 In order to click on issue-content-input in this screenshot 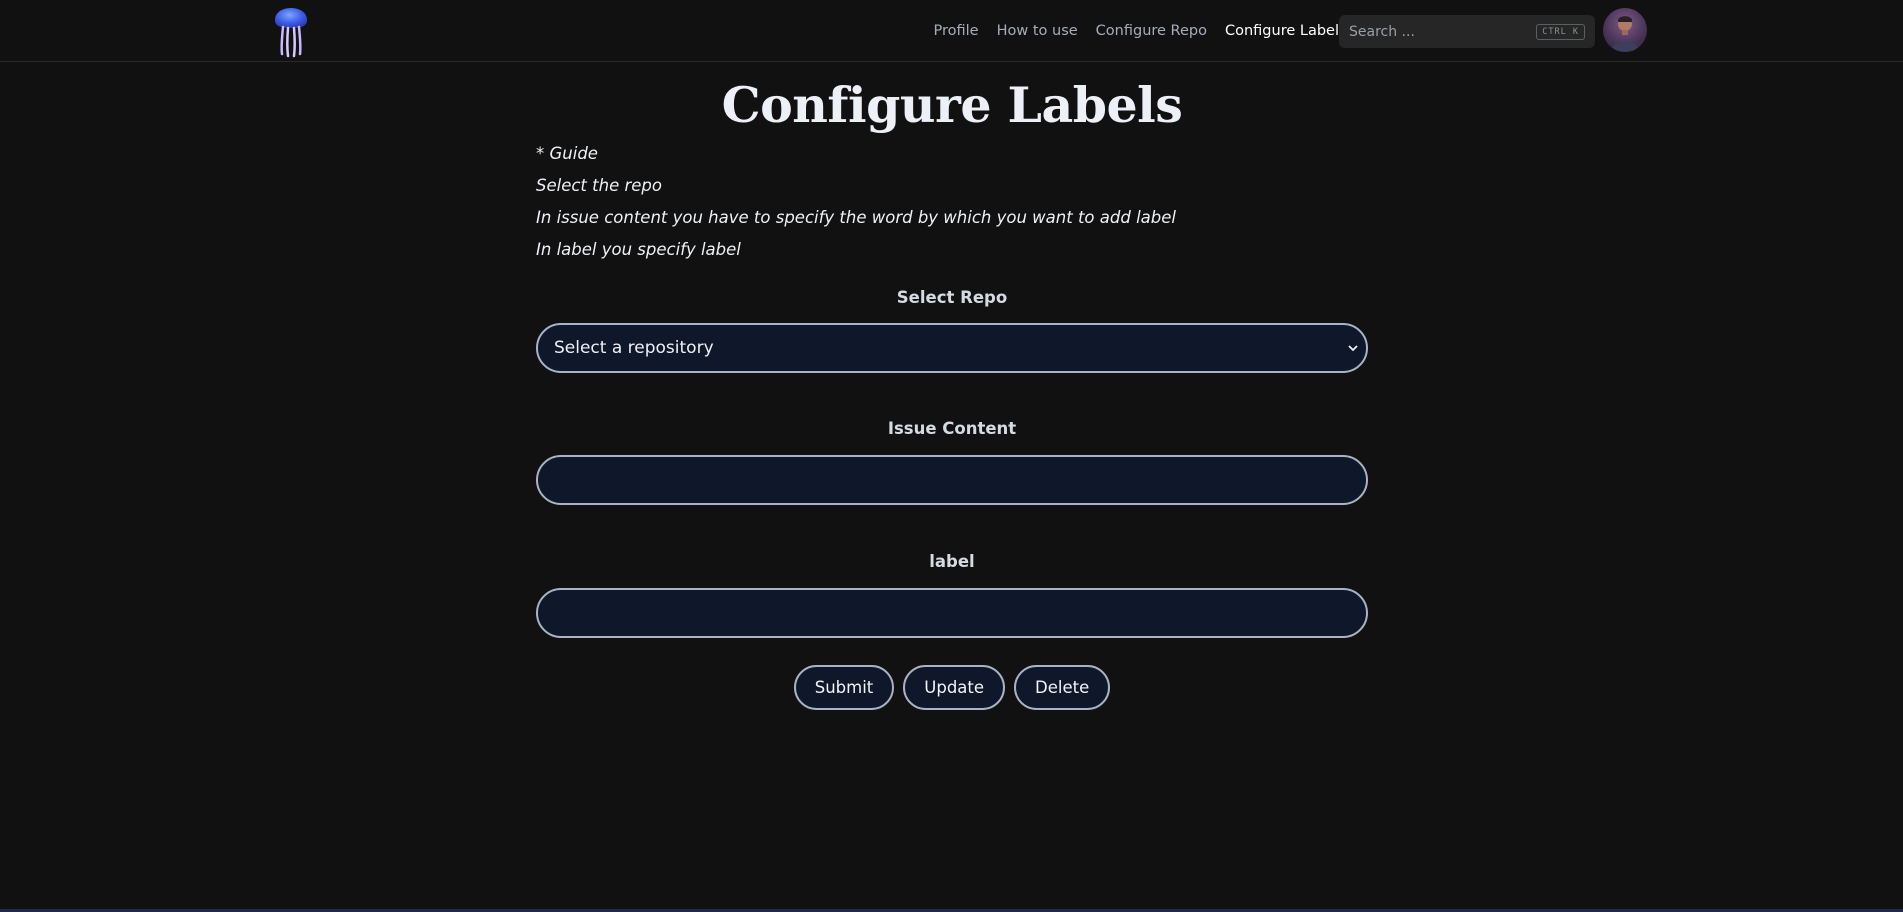, I will do `click(952, 480)`.